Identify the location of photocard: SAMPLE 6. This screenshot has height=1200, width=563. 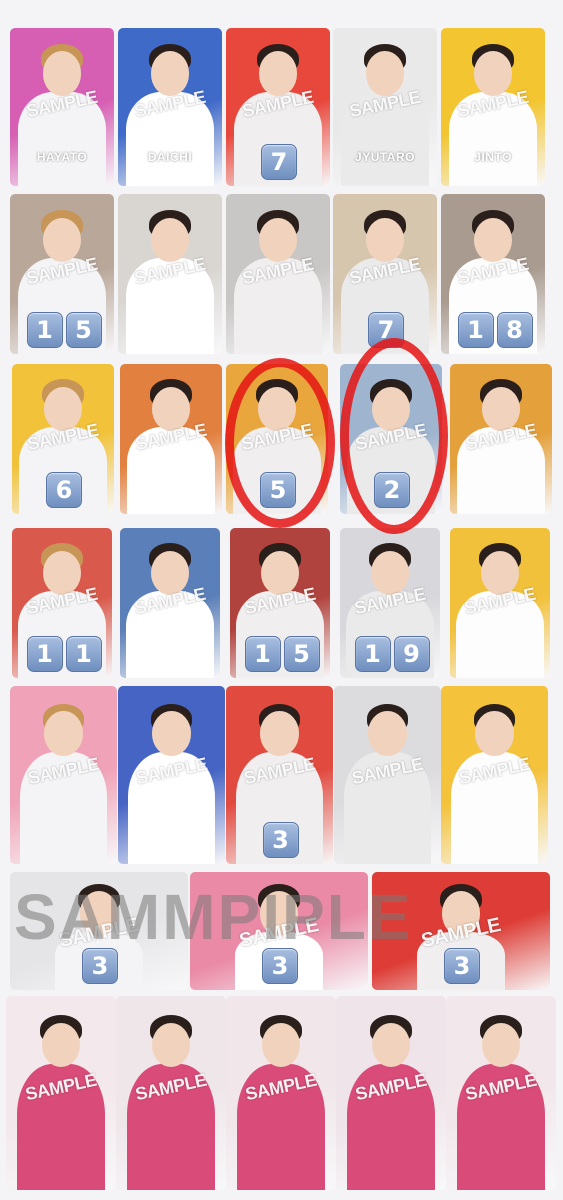
(63, 439).